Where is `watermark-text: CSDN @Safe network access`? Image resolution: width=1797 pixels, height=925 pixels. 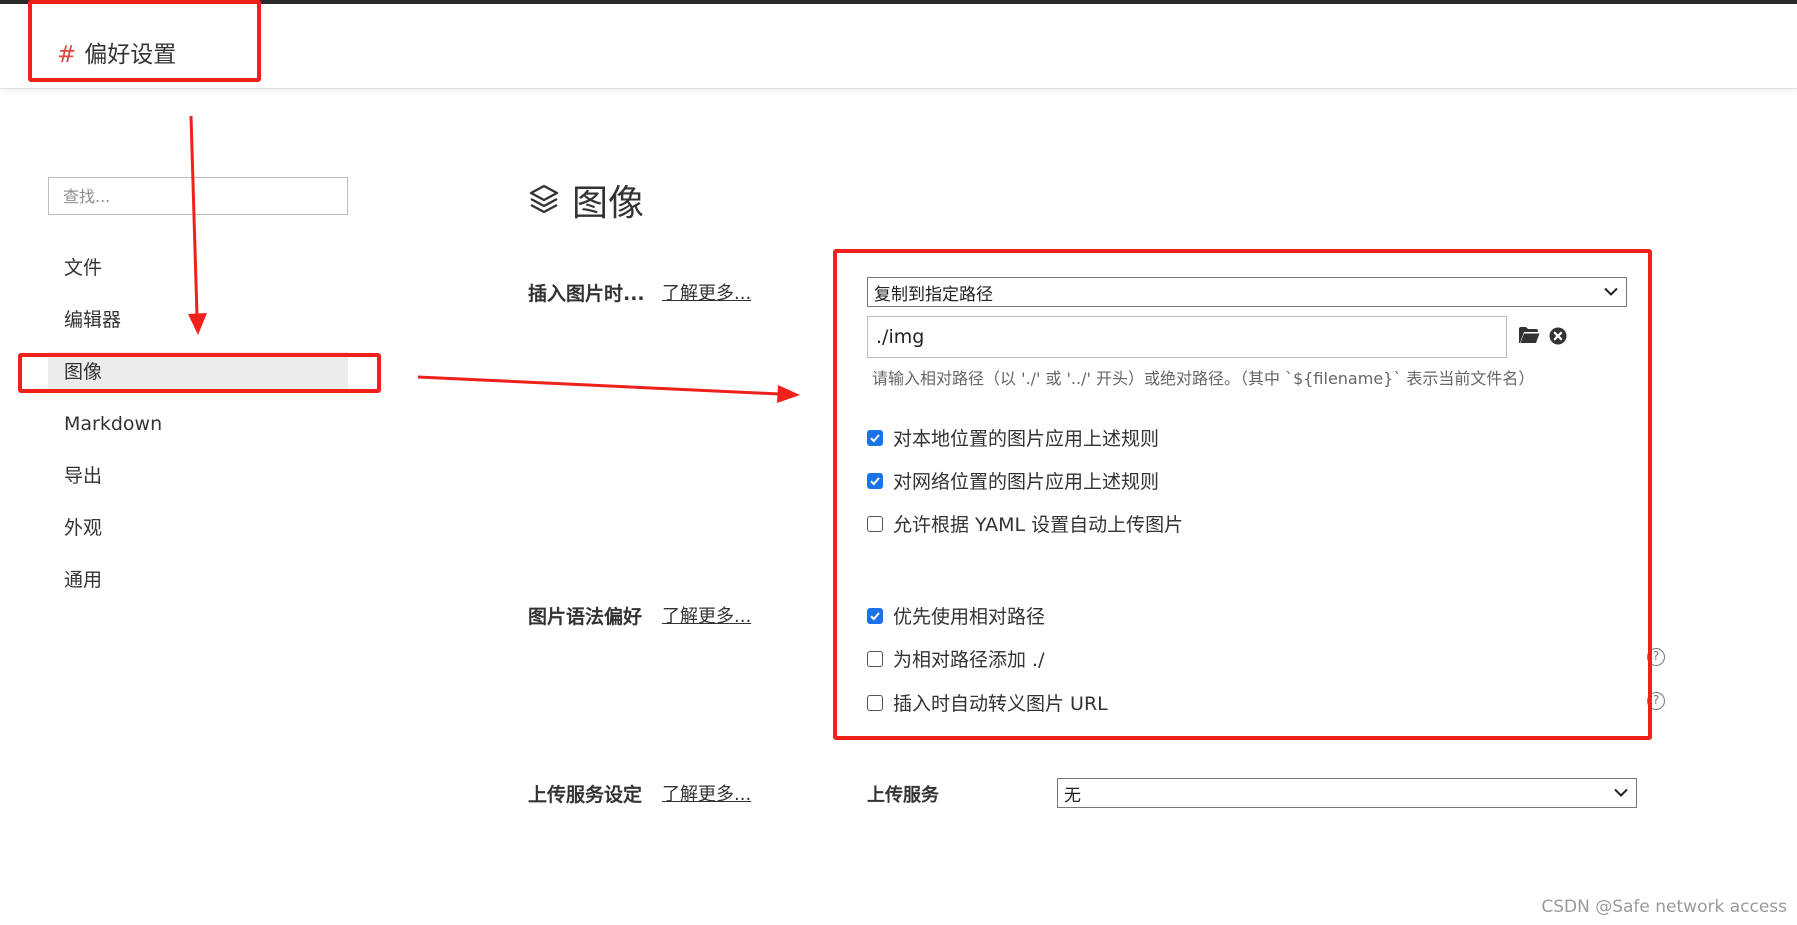
watermark-text: CSDN @Safe network access is located at coordinates (1664, 907).